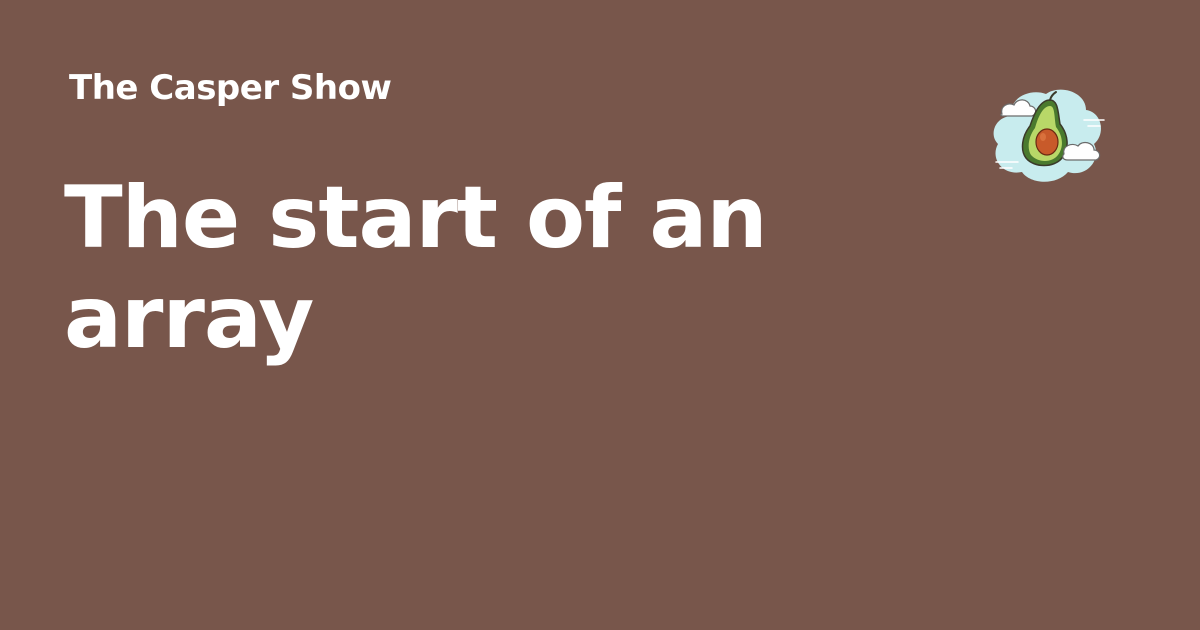 The image size is (1200, 630). I want to click on avocado-icon, so click(1049, 135).